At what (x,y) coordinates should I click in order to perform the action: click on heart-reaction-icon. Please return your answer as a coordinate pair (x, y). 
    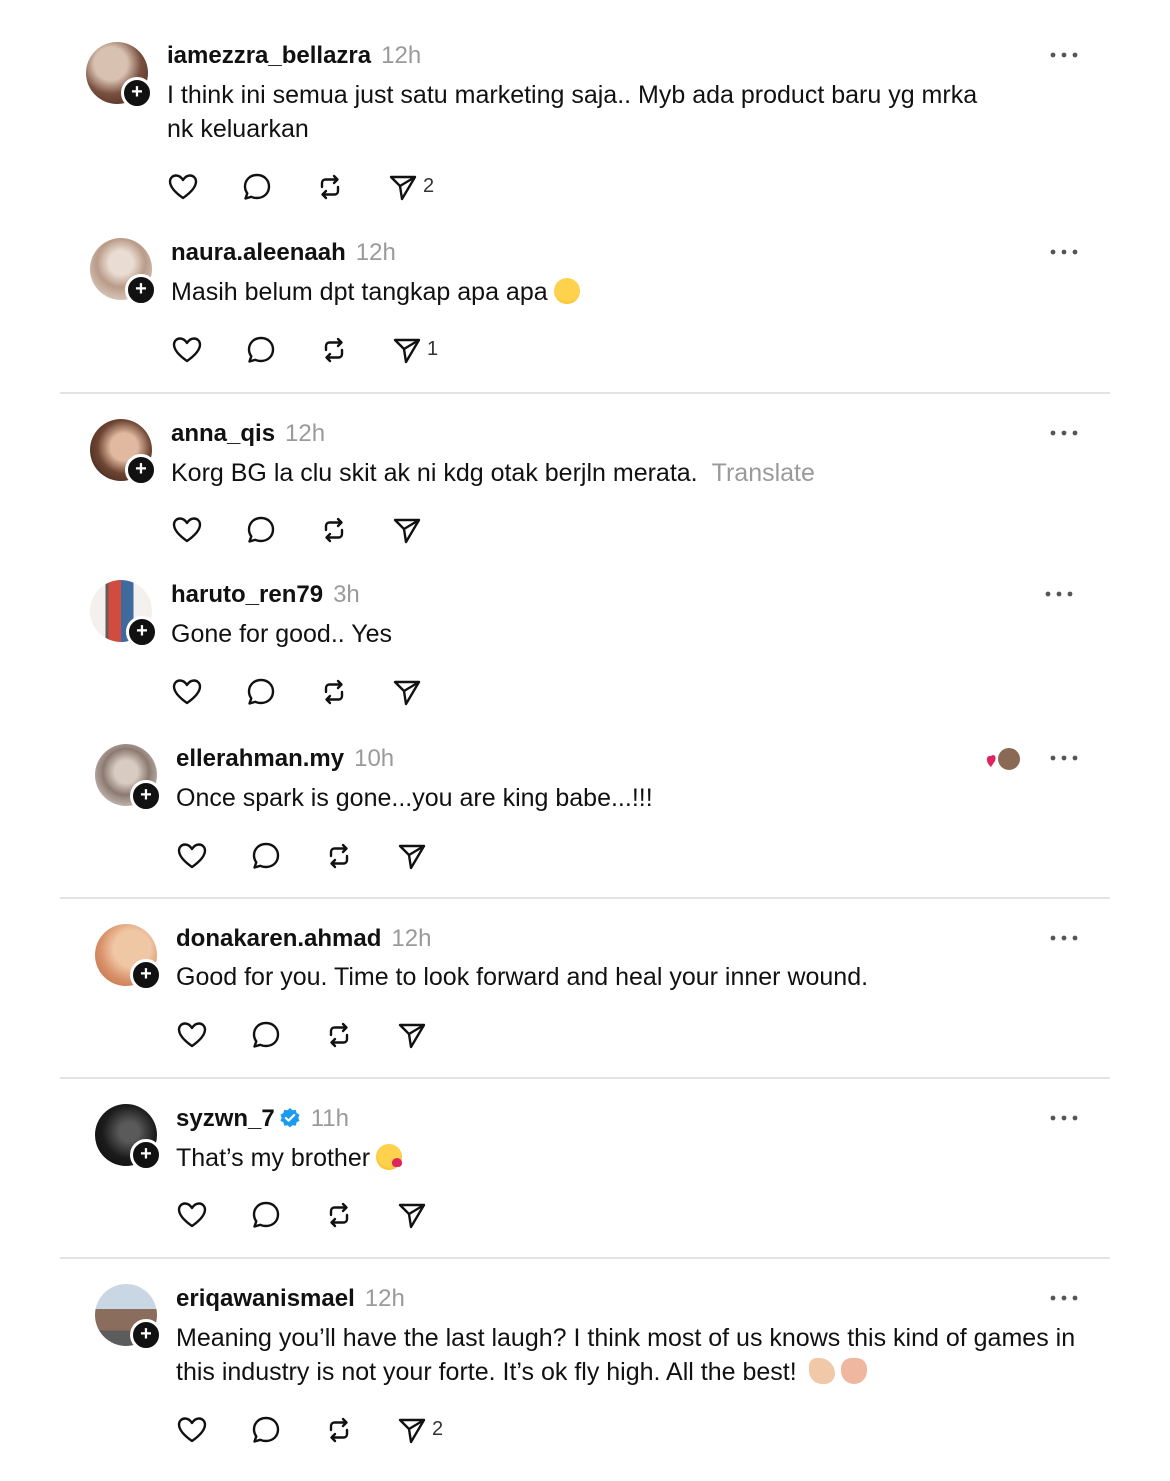
    Looking at the image, I should click on (1004, 759).